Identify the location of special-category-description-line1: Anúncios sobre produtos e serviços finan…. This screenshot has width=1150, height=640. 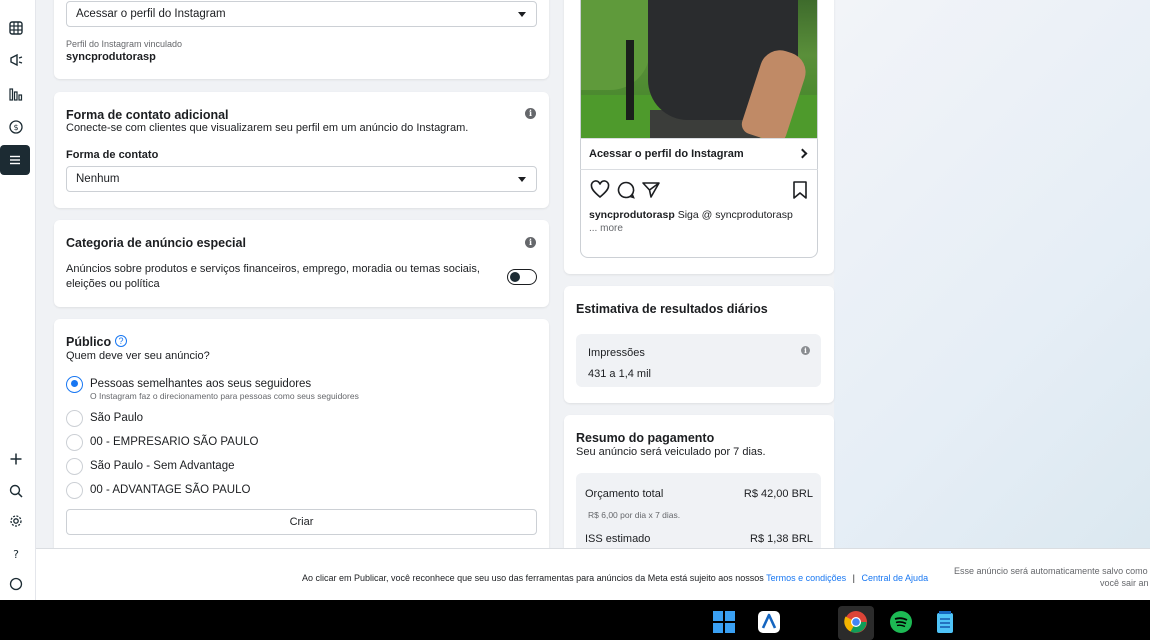
(273, 269).